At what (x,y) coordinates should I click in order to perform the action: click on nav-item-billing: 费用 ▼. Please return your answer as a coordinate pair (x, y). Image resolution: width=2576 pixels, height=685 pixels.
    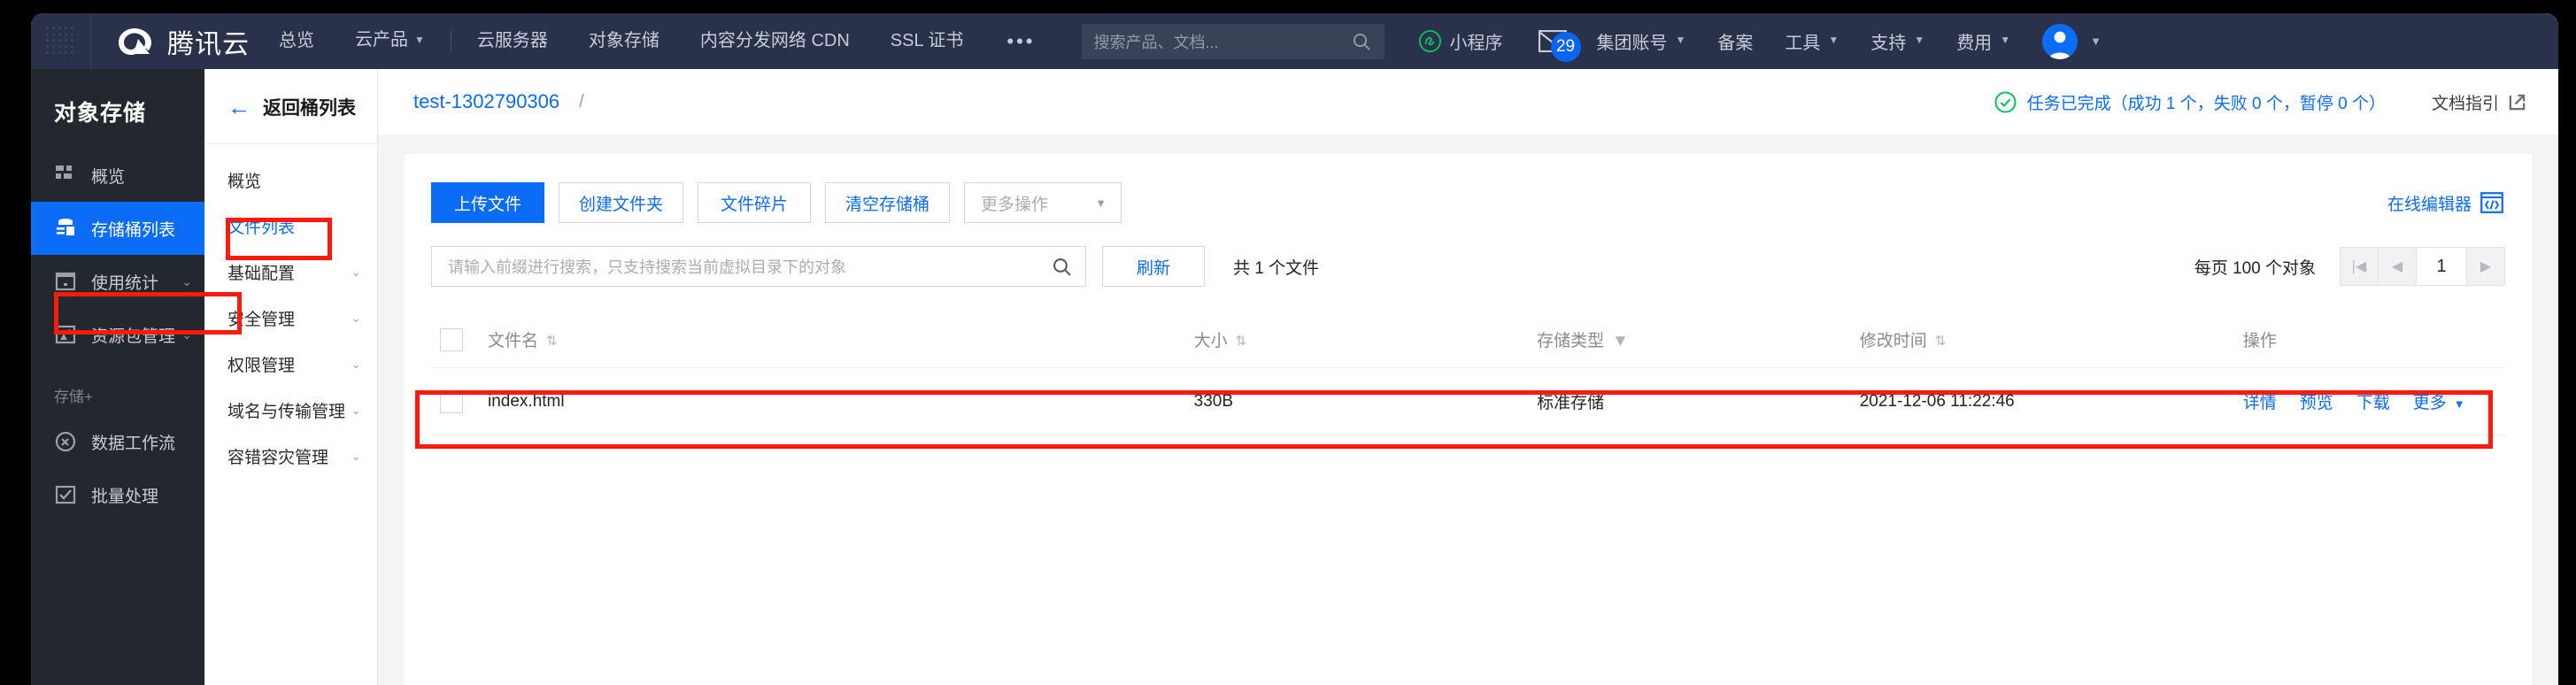
    Looking at the image, I should click on (1983, 41).